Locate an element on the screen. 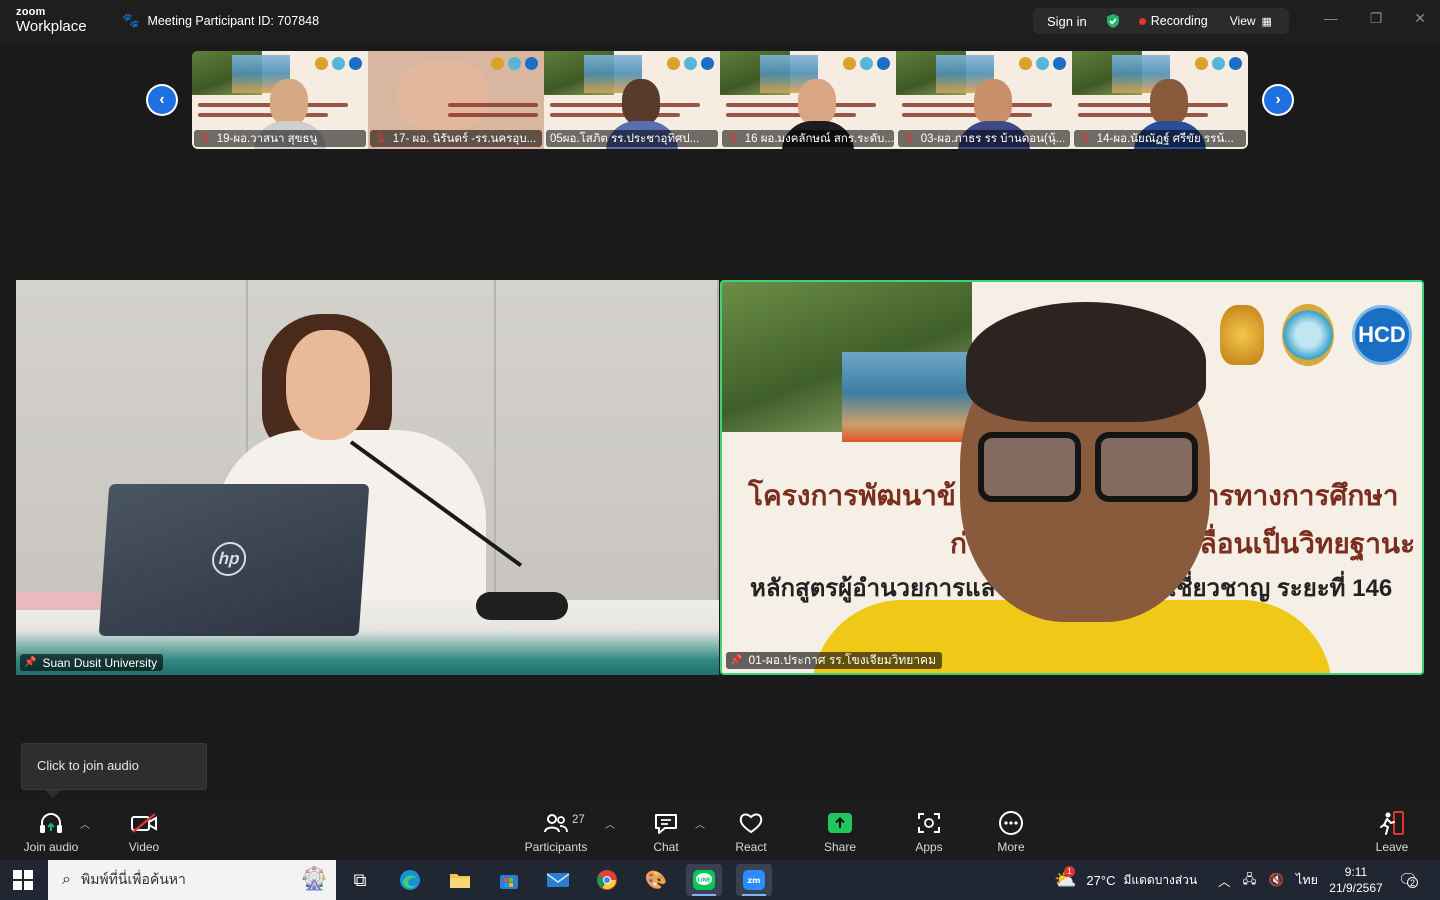 This screenshot has width=1440, height=900. line-app-icon: LINE is located at coordinates (704, 880).